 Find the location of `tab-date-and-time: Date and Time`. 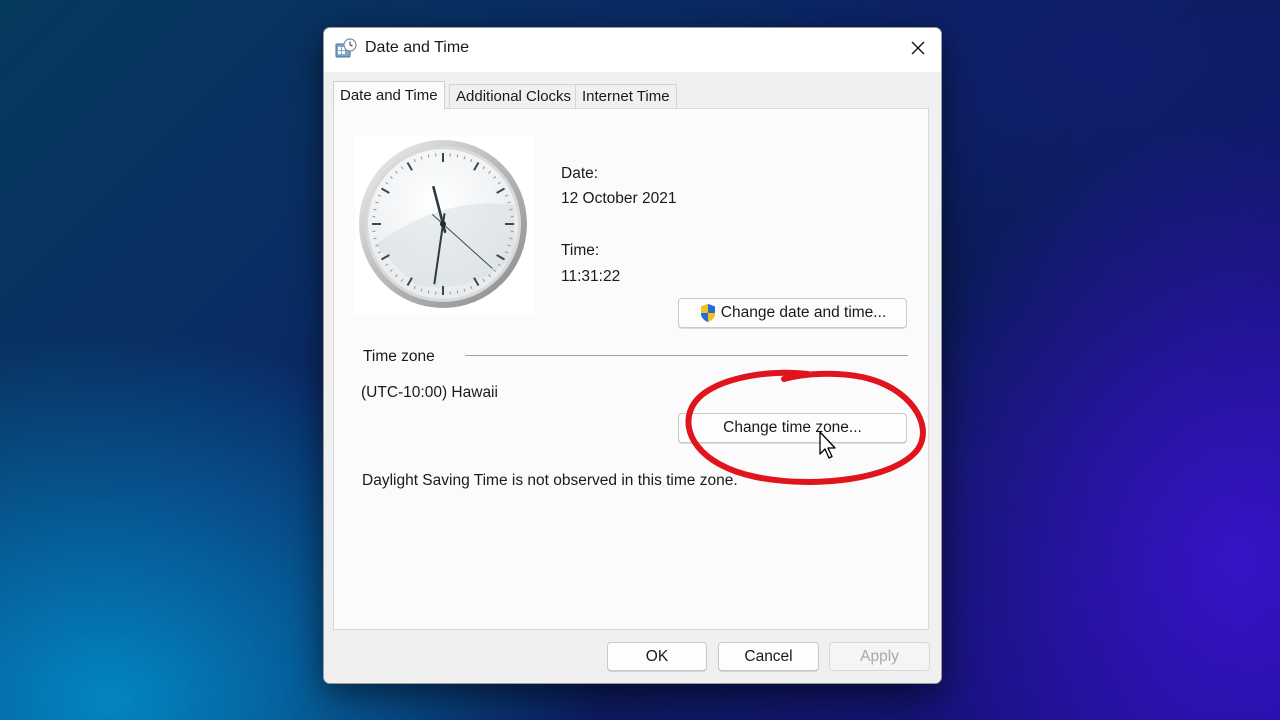

tab-date-and-time: Date and Time is located at coordinates (389, 95).